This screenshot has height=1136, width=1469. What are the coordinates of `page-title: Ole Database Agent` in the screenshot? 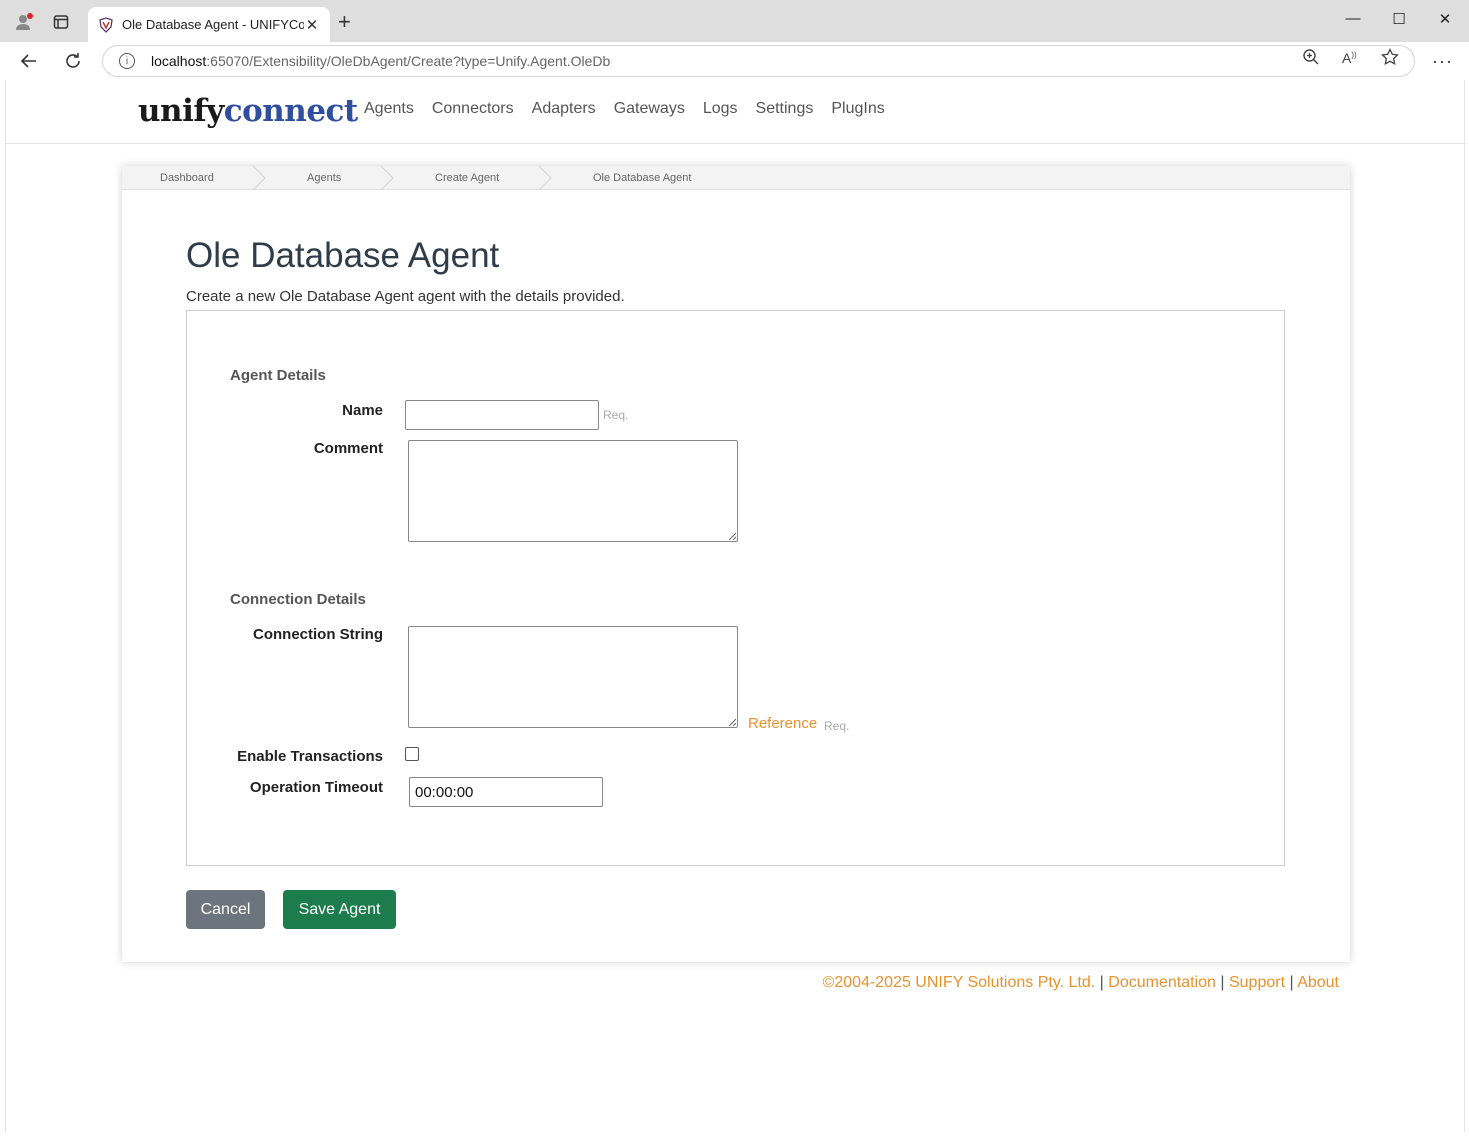 It's located at (343, 255).